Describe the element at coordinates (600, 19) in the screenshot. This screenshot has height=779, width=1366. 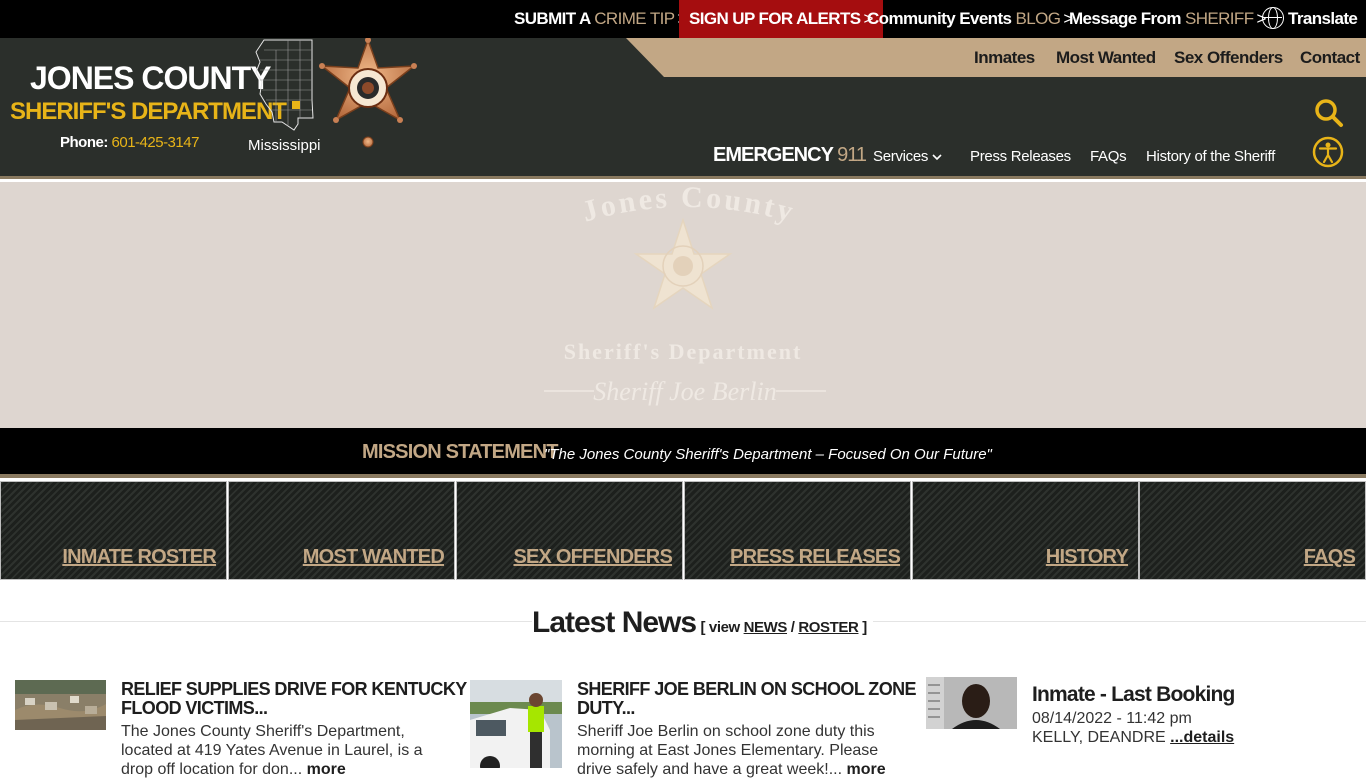
I see `submit-crime-tip-link: SUBMIT A CRIME TIP>` at that location.